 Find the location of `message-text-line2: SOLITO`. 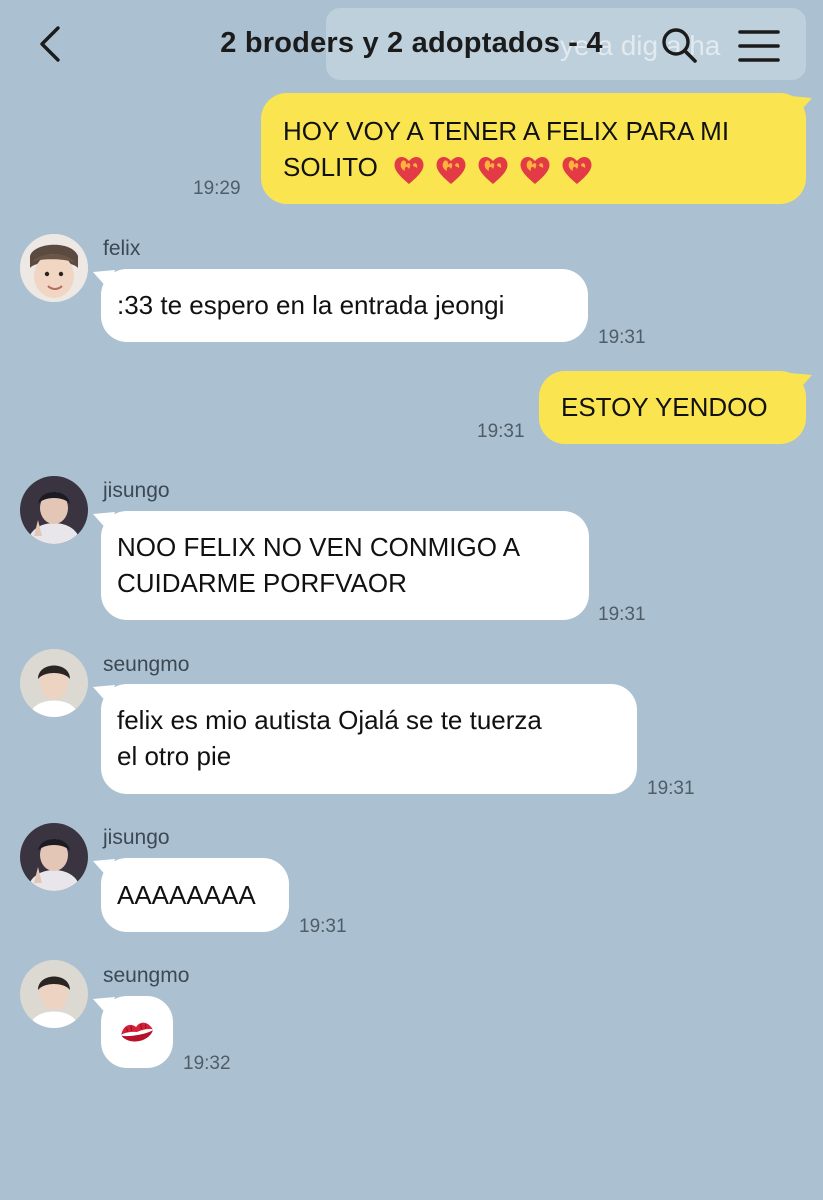

message-text-line2: SOLITO is located at coordinates (330, 167).